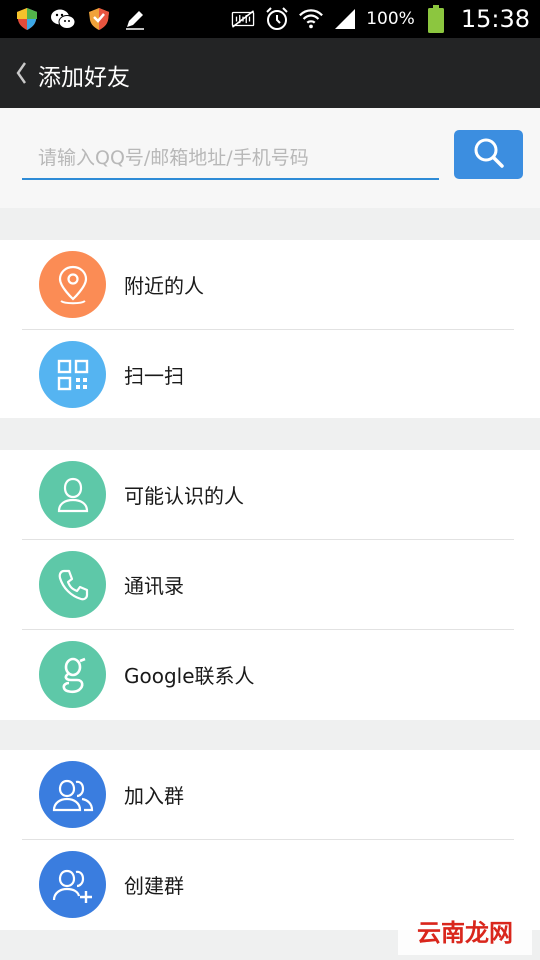 This screenshot has height=960, width=540. I want to click on list-item-scan: 扫一扫, so click(270, 375).